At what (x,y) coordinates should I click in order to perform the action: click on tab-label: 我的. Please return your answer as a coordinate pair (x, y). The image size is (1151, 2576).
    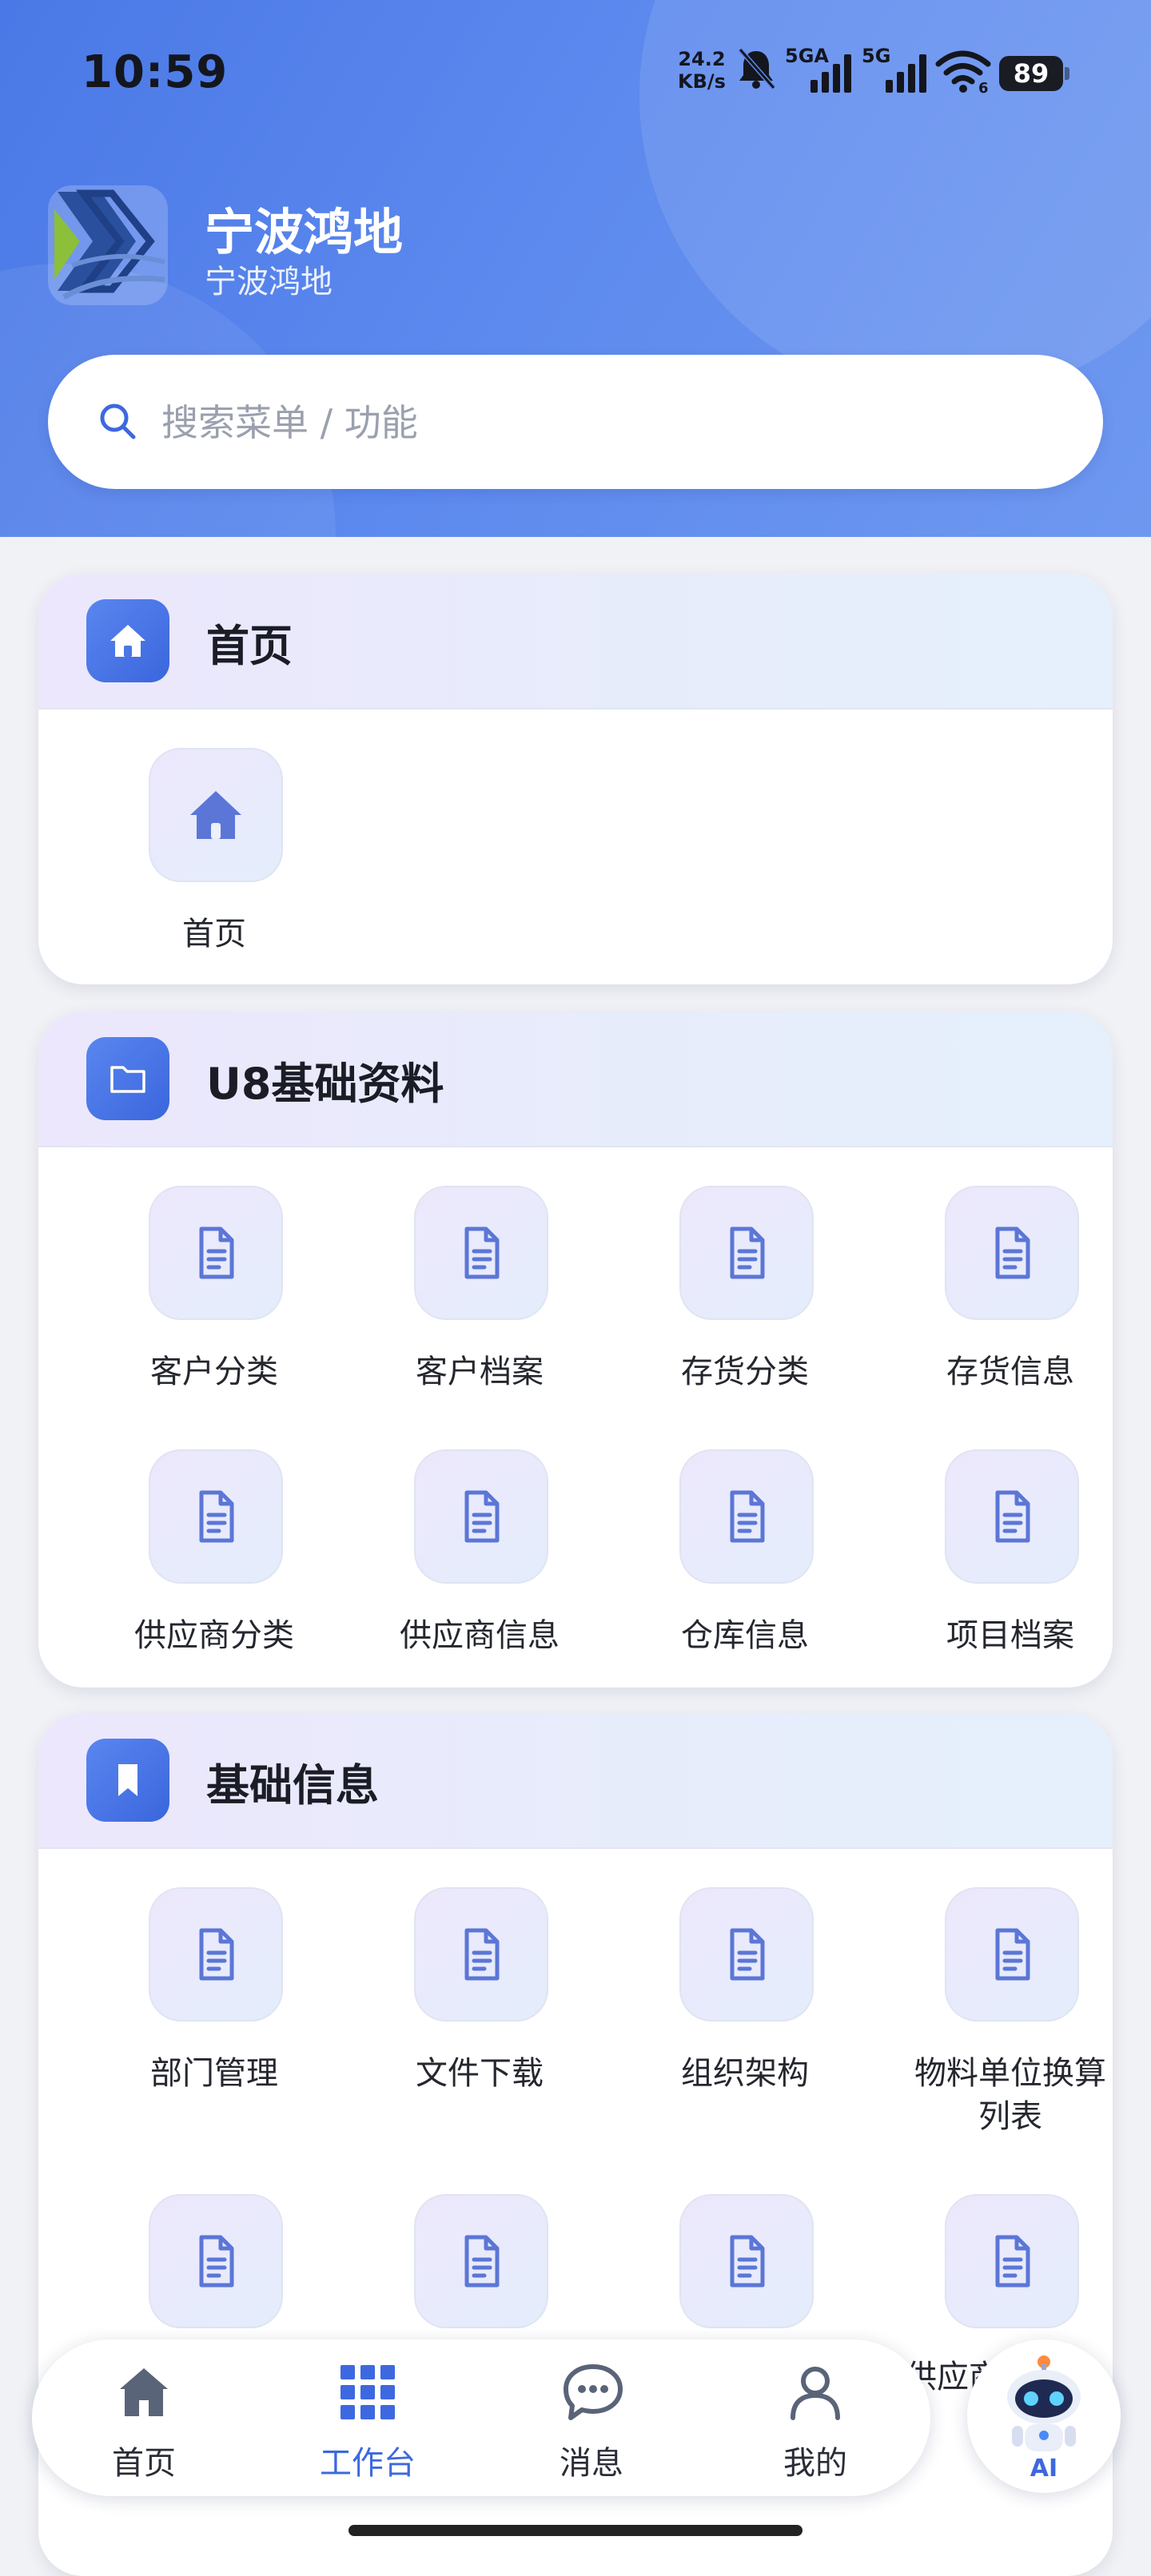
    Looking at the image, I should click on (815, 2463).